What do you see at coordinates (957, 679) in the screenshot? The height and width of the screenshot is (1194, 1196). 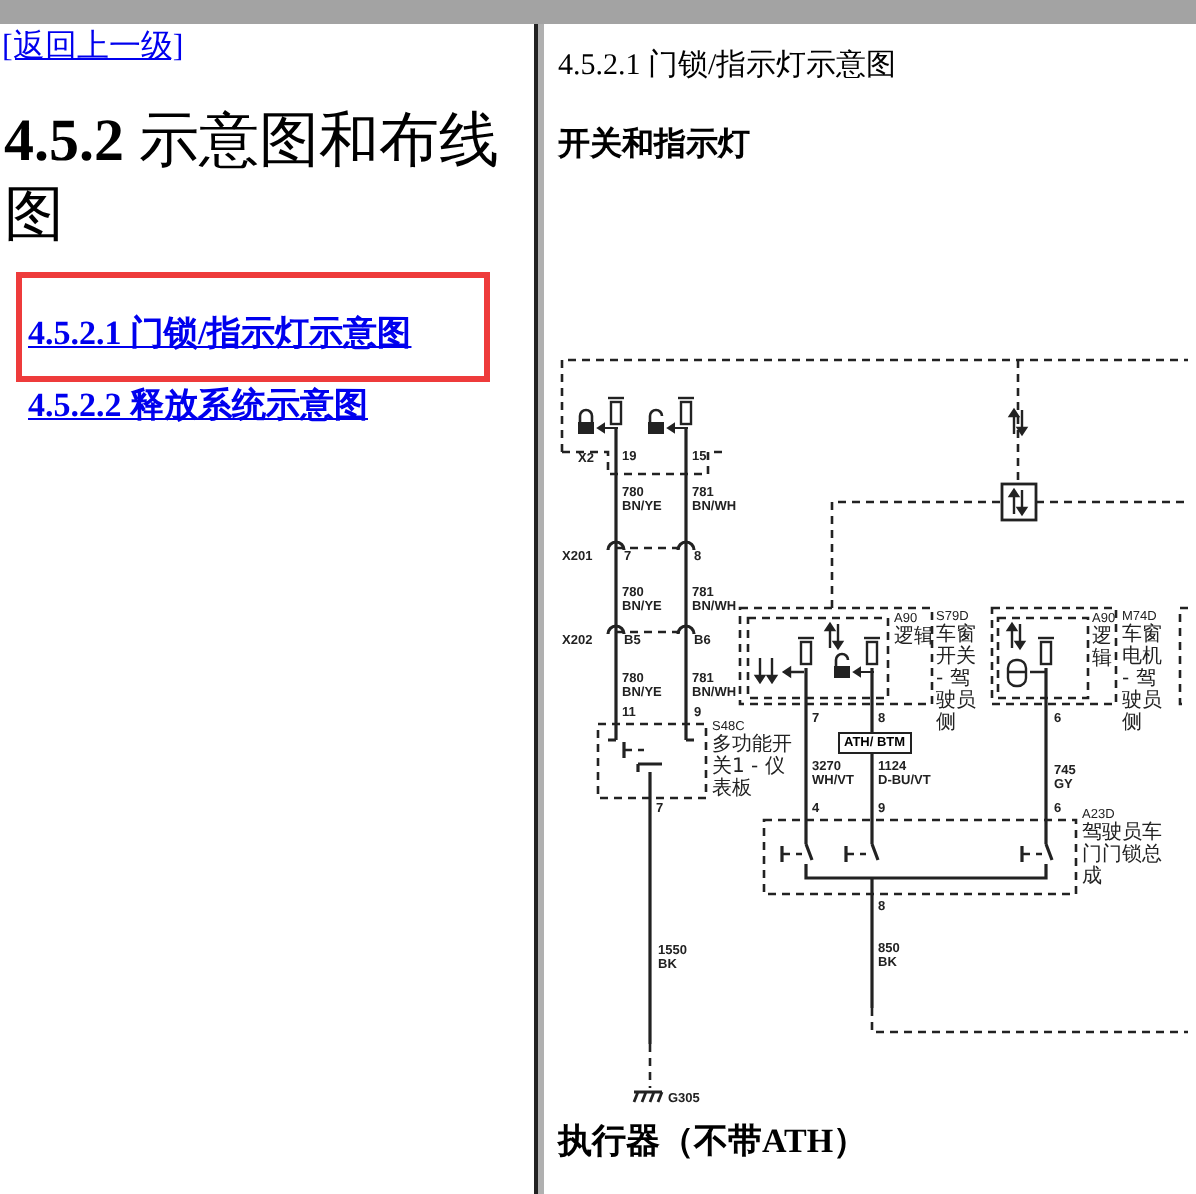 I see `component-name: 车窗开关 - 驾驶员侧` at bounding box center [957, 679].